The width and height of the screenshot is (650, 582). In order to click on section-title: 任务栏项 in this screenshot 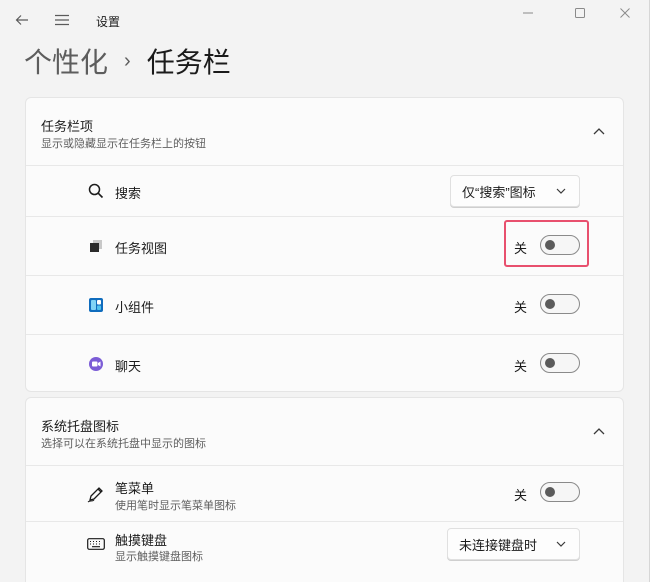, I will do `click(67, 126)`.